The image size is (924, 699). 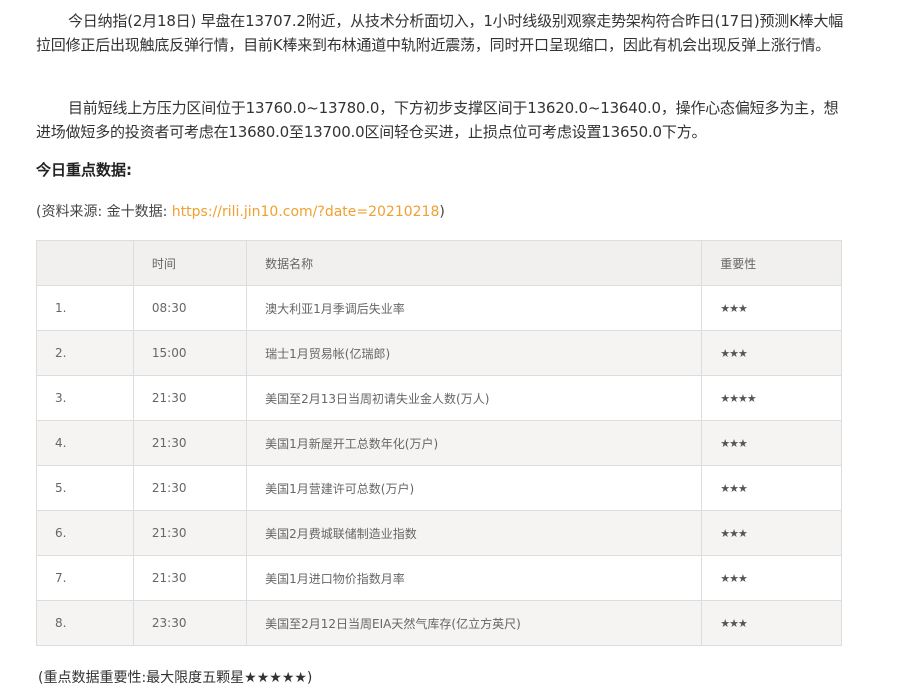 What do you see at coordinates (85, 353) in the screenshot?
I see `row-index: 2.` at bounding box center [85, 353].